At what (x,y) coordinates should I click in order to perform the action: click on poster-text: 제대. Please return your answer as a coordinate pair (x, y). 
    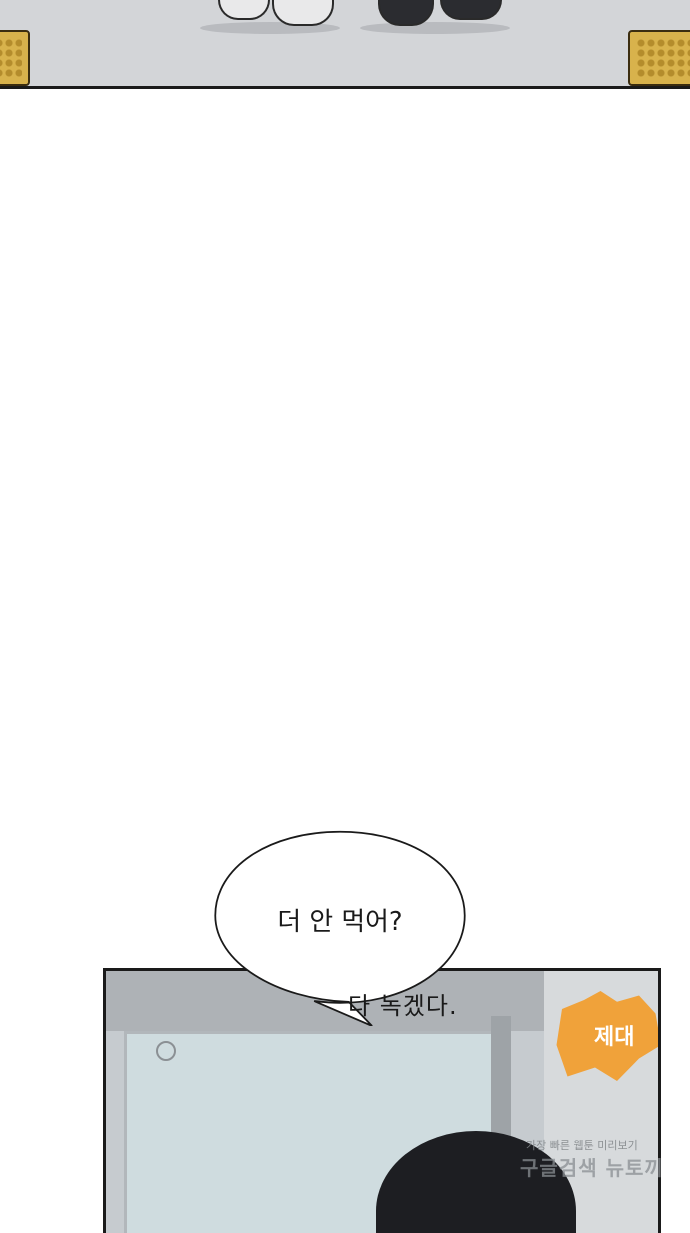
    Looking at the image, I should click on (614, 1037).